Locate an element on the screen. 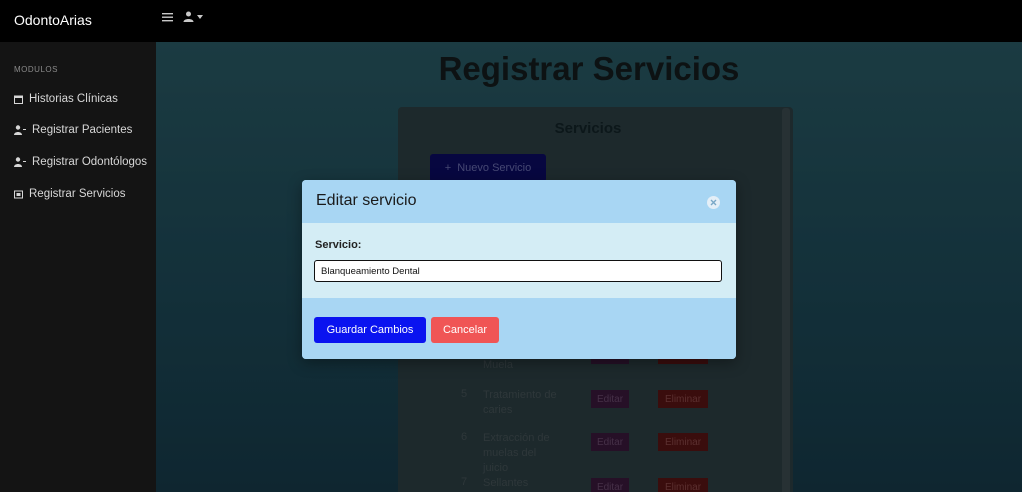 The height and width of the screenshot is (492, 1022). top-navbar: OdontoArias is located at coordinates (511, 21).